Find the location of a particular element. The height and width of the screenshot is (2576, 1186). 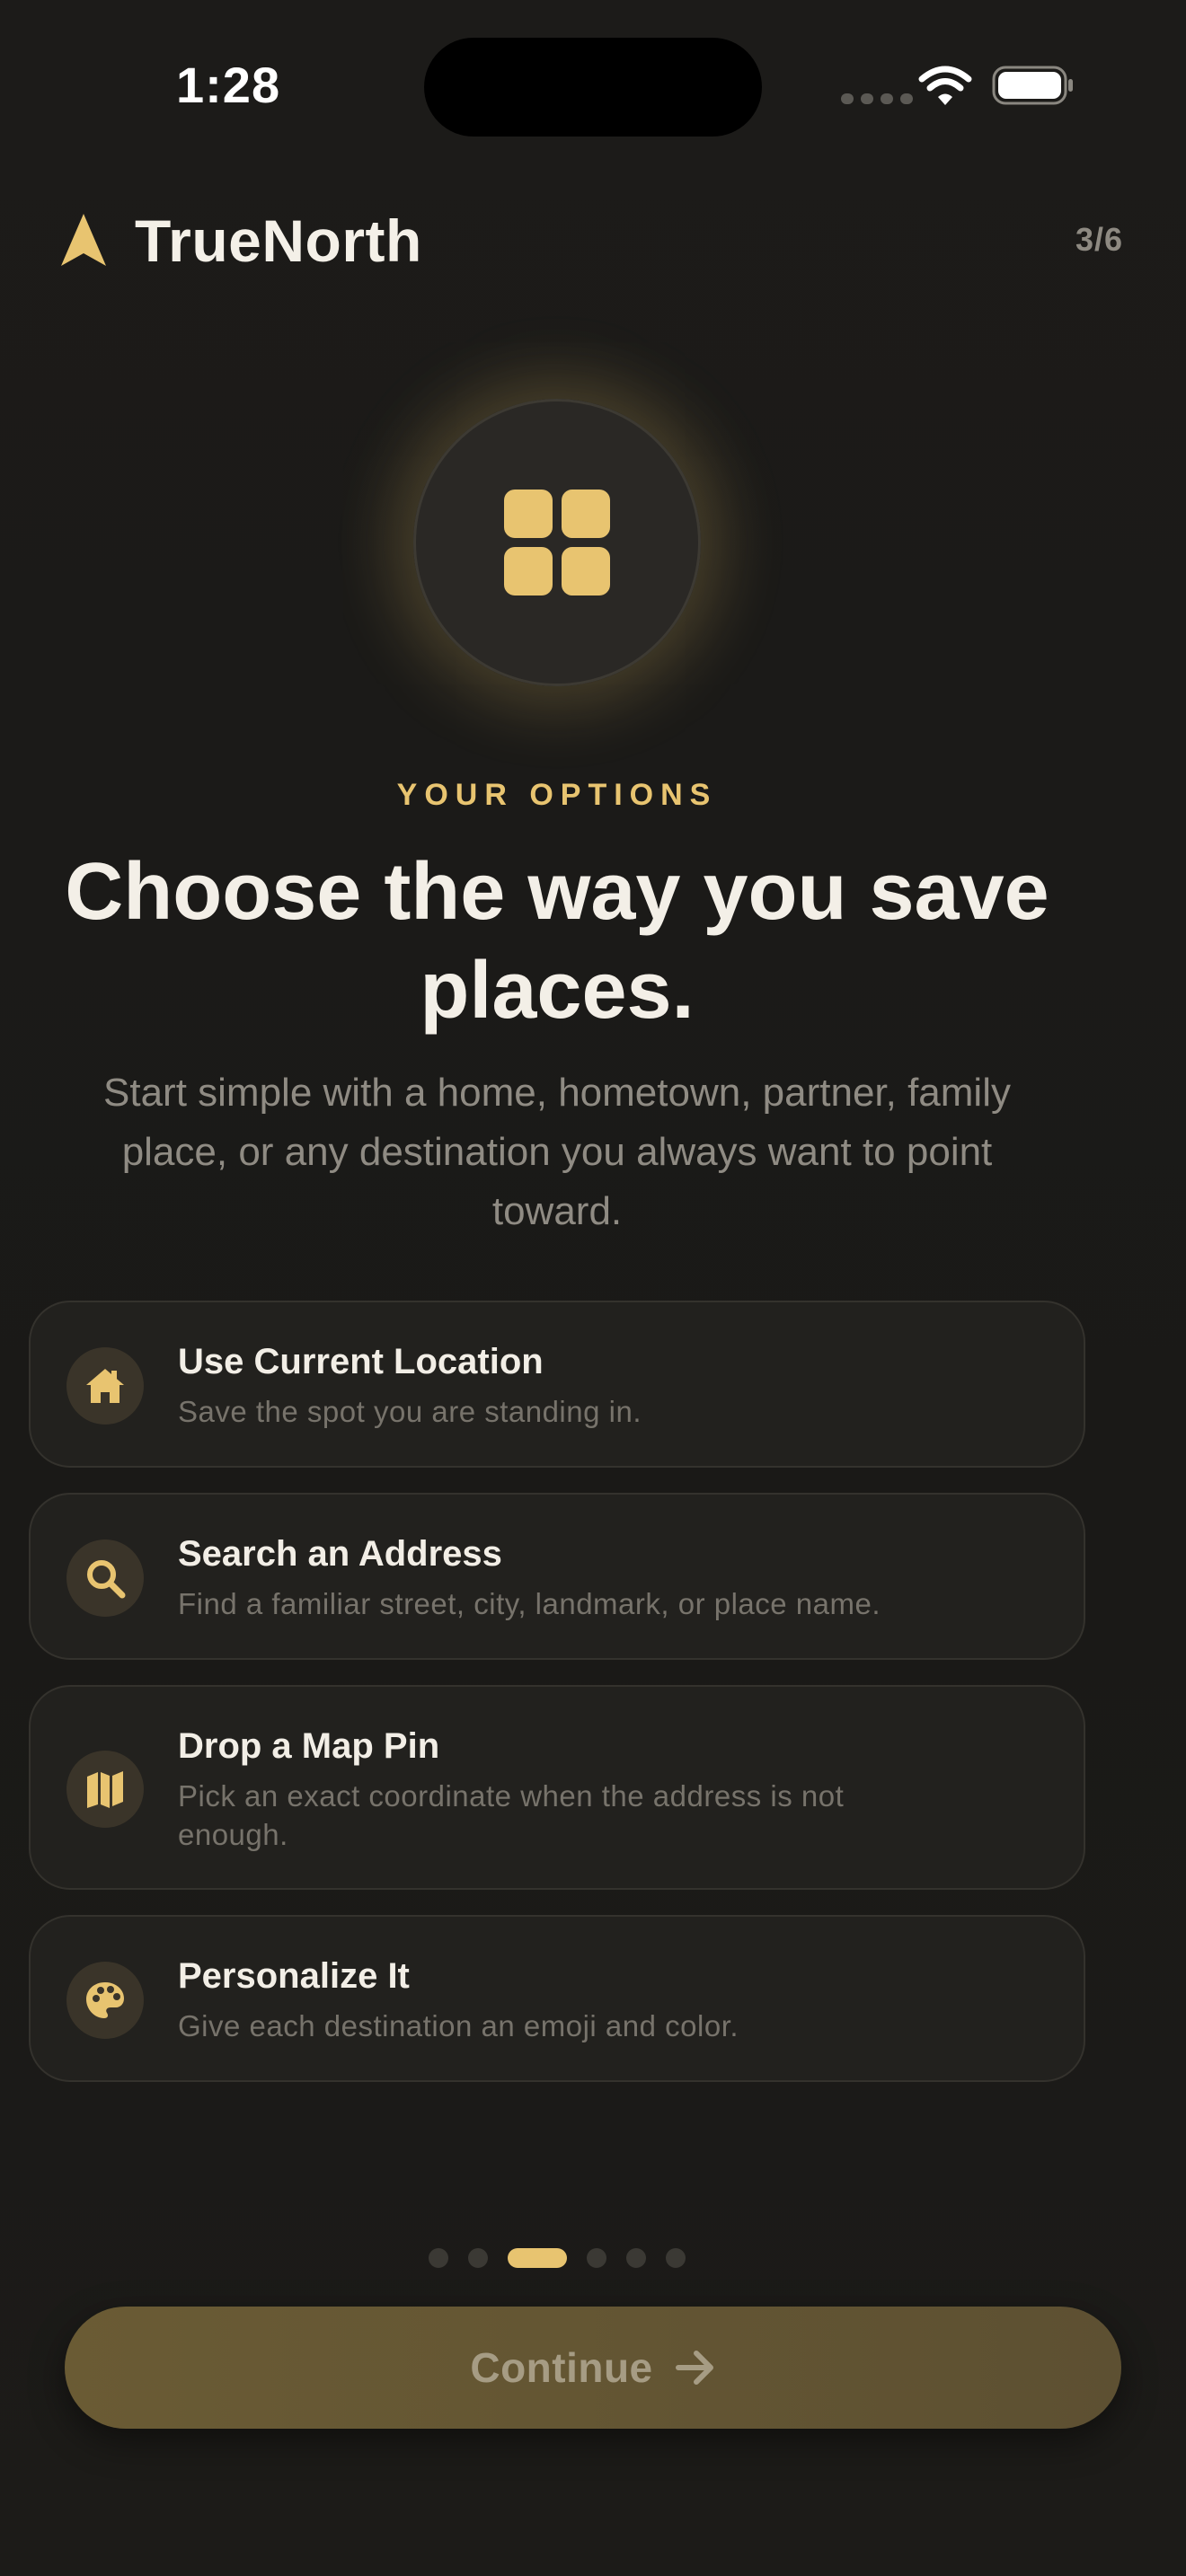

page-indicator is located at coordinates (557, 2258).